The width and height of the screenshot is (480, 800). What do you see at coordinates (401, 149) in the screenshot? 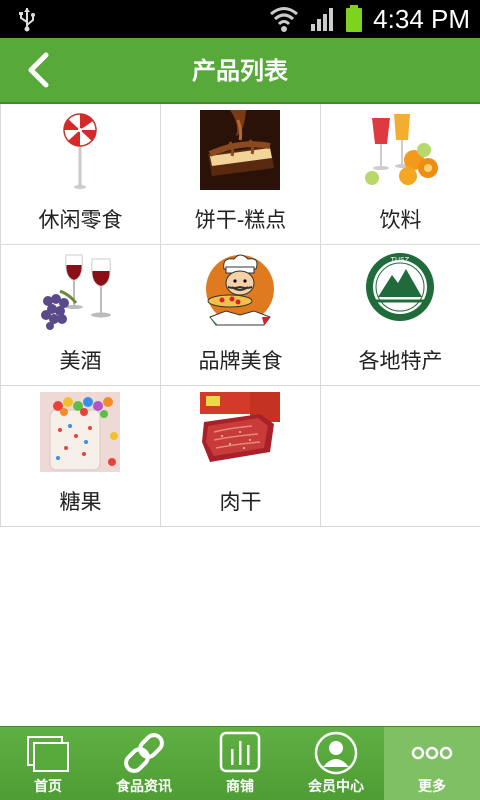
I see `drinks-oranges-image` at bounding box center [401, 149].